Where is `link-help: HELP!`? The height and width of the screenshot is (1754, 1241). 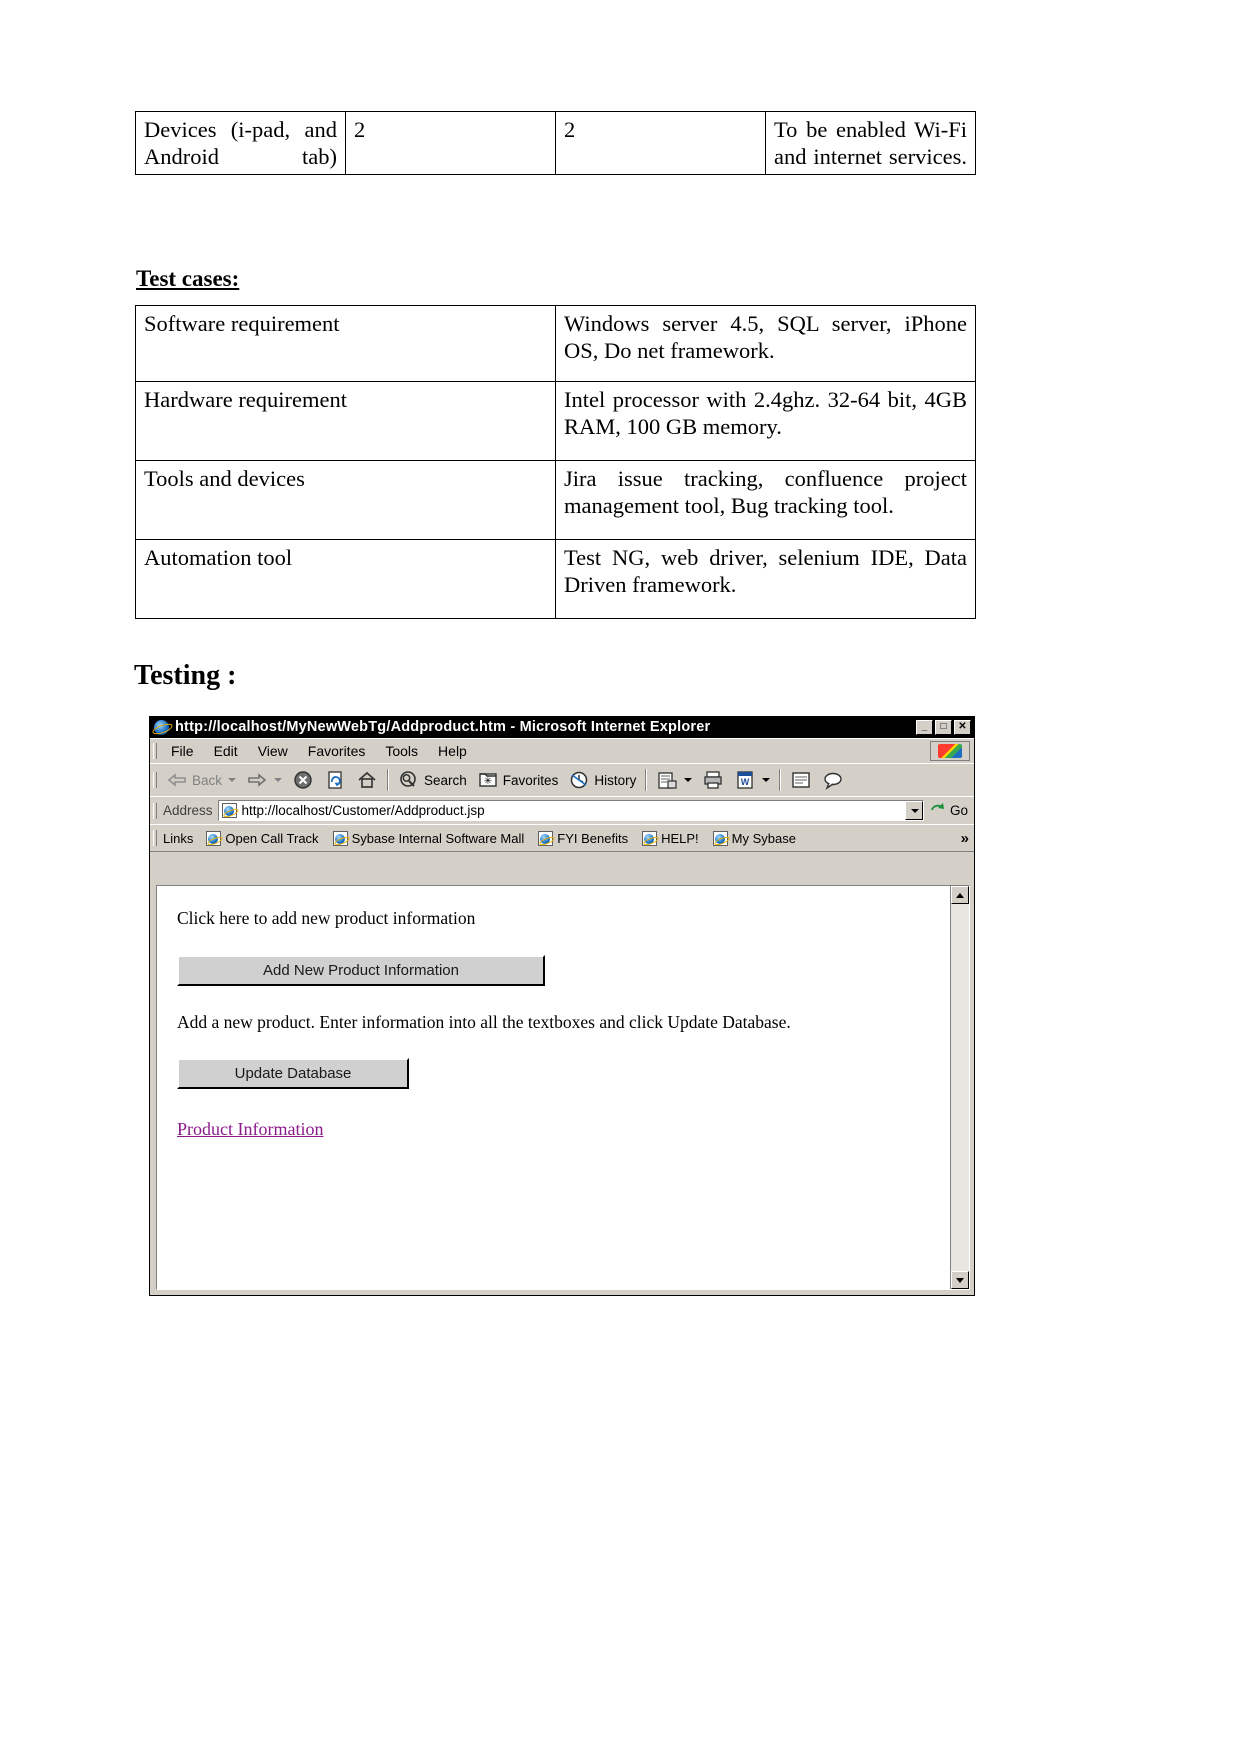
link-help: HELP! is located at coordinates (670, 838).